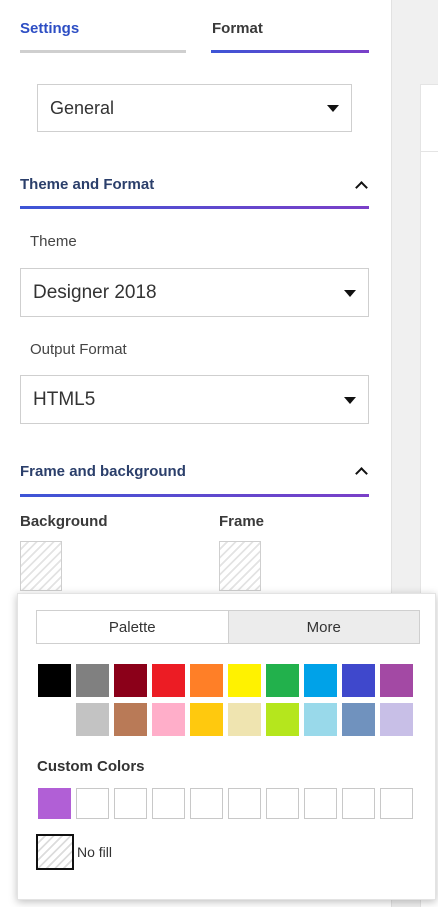 The image size is (438, 907). Describe the element at coordinates (194, 292) in the screenshot. I see `theme-select: Designer 2018` at that location.